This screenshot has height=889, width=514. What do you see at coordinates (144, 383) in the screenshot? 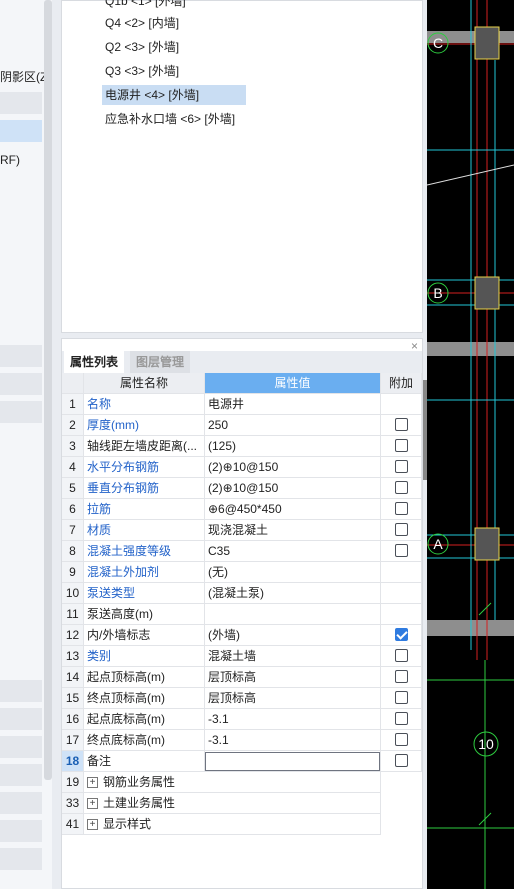
I see `column-header-name: 属性名称` at bounding box center [144, 383].